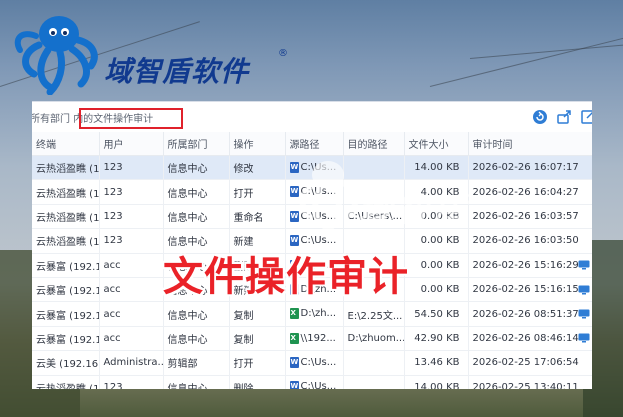 The height and width of the screenshot is (417, 623). Describe the element at coordinates (436, 363) in the screenshot. I see `cell-file-size: 13.46 KB` at that location.